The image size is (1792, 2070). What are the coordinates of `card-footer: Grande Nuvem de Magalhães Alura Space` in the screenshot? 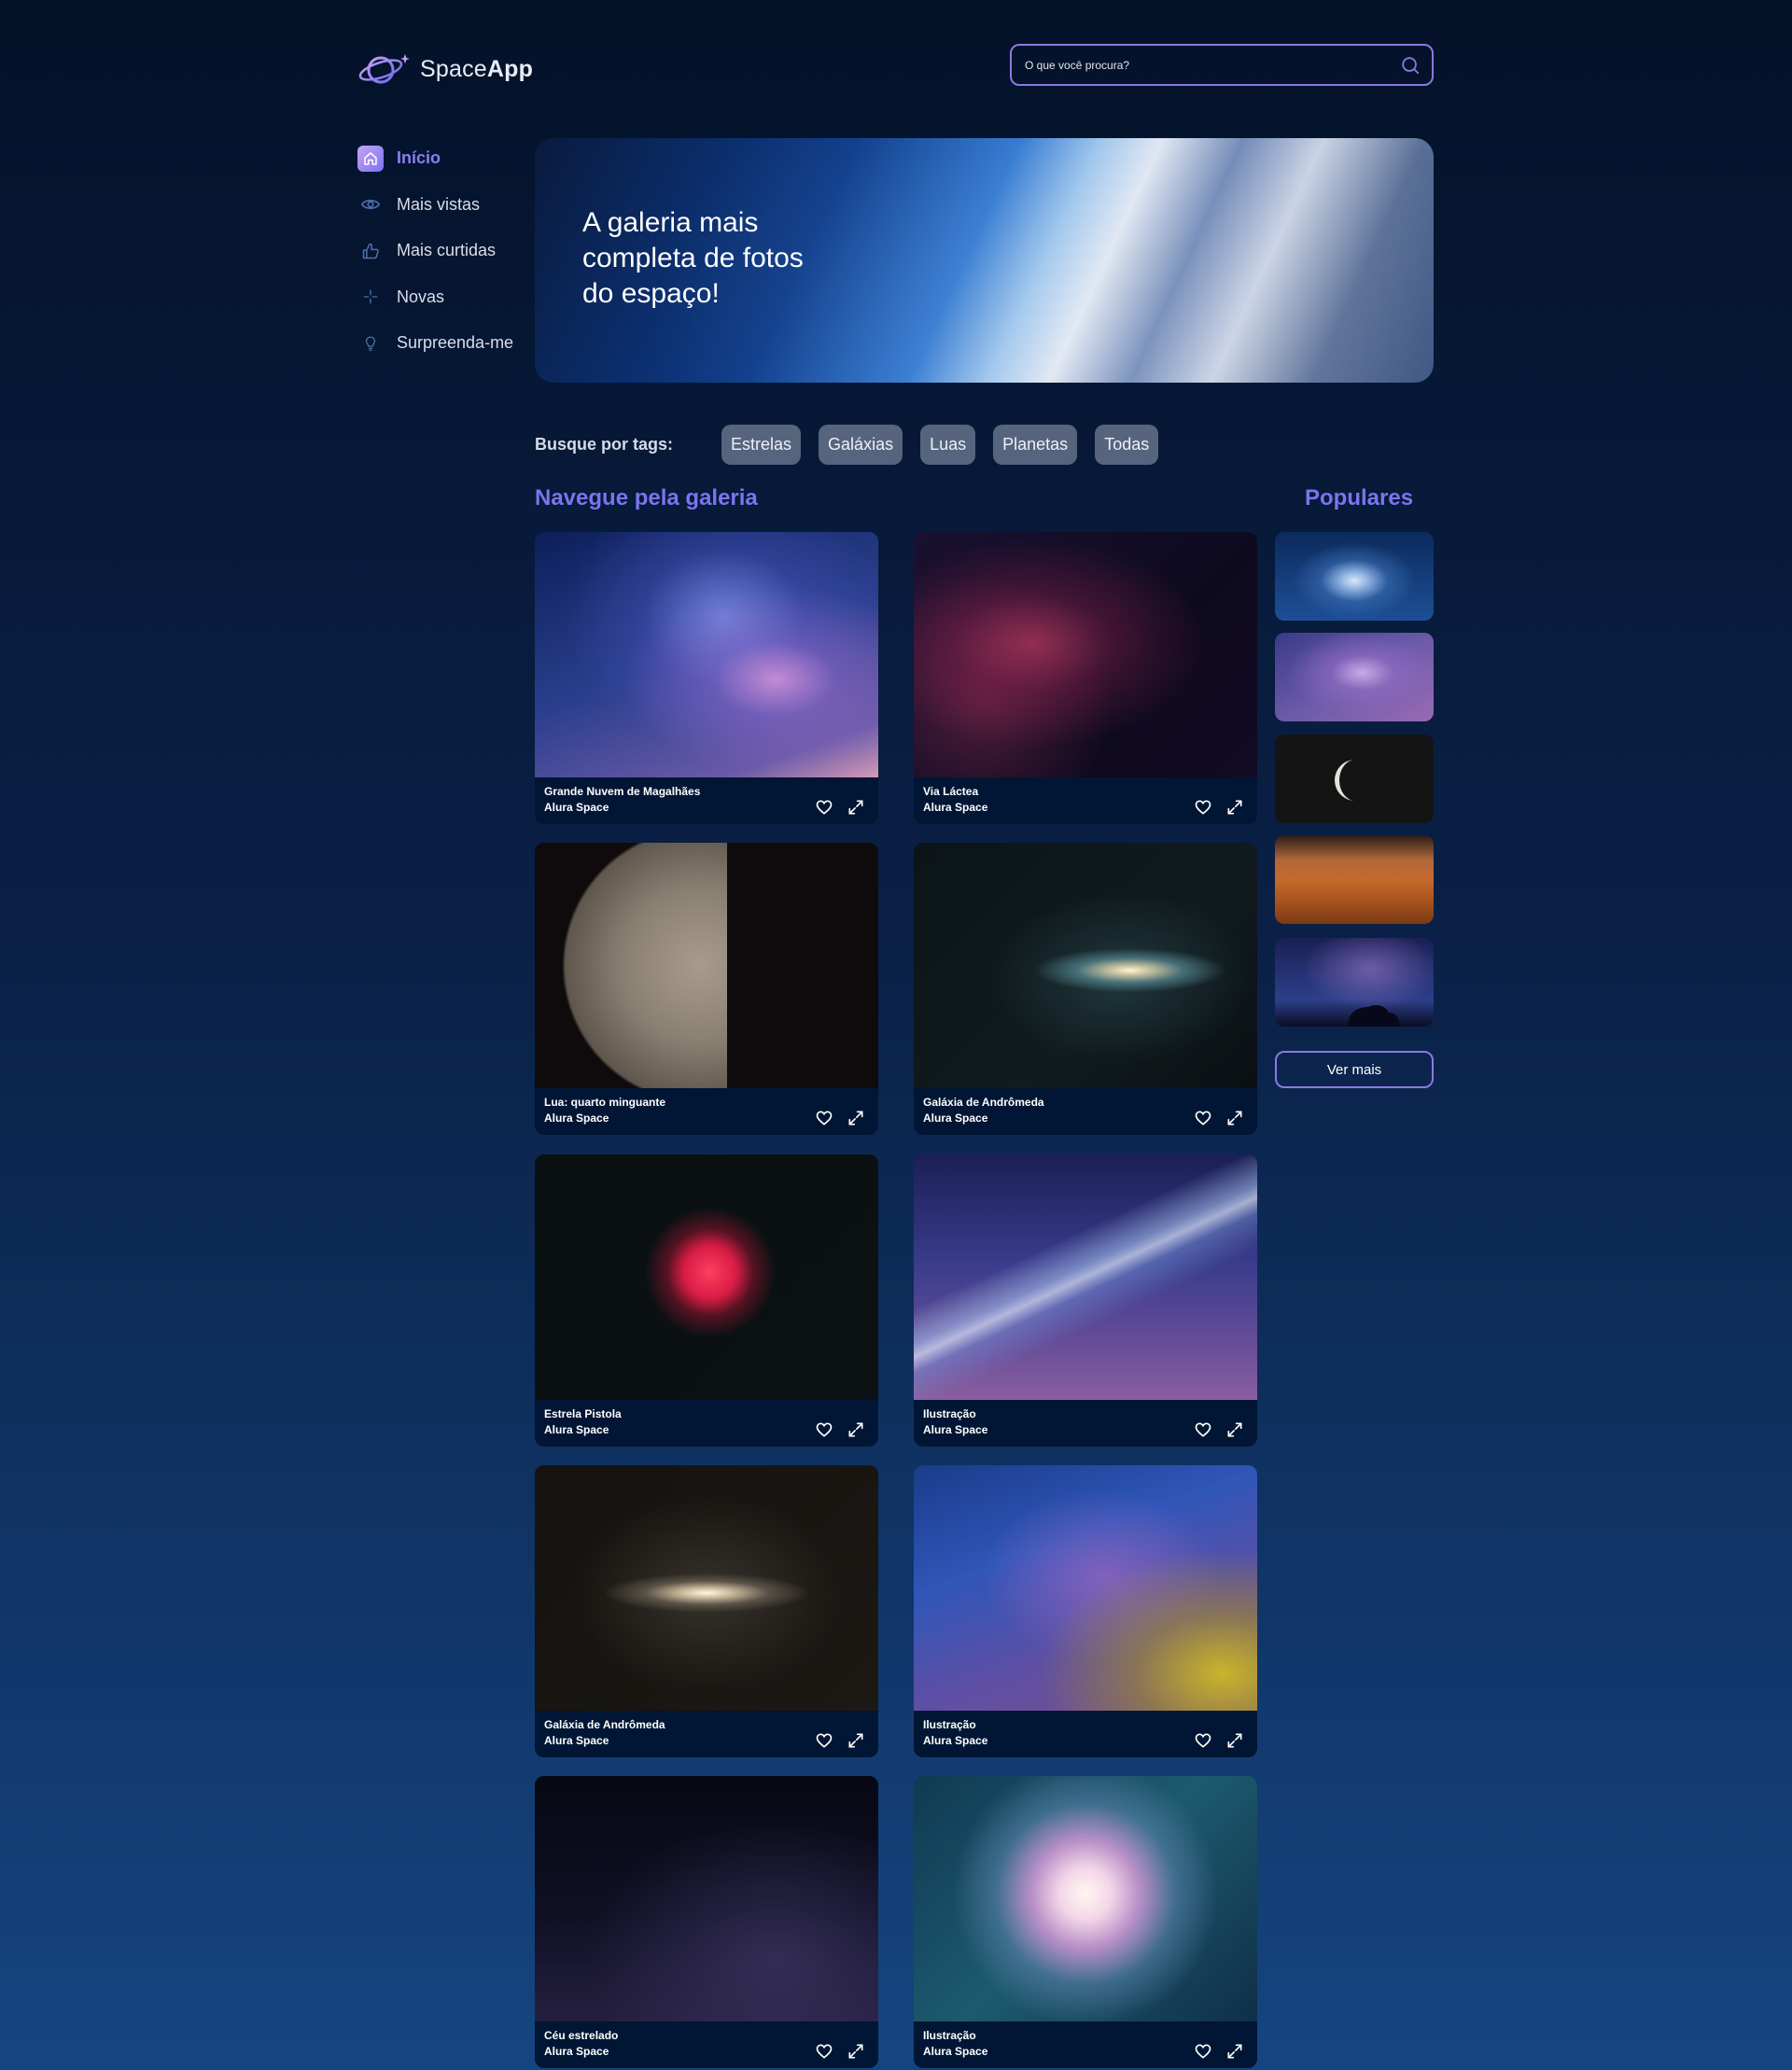 It's located at (706, 800).